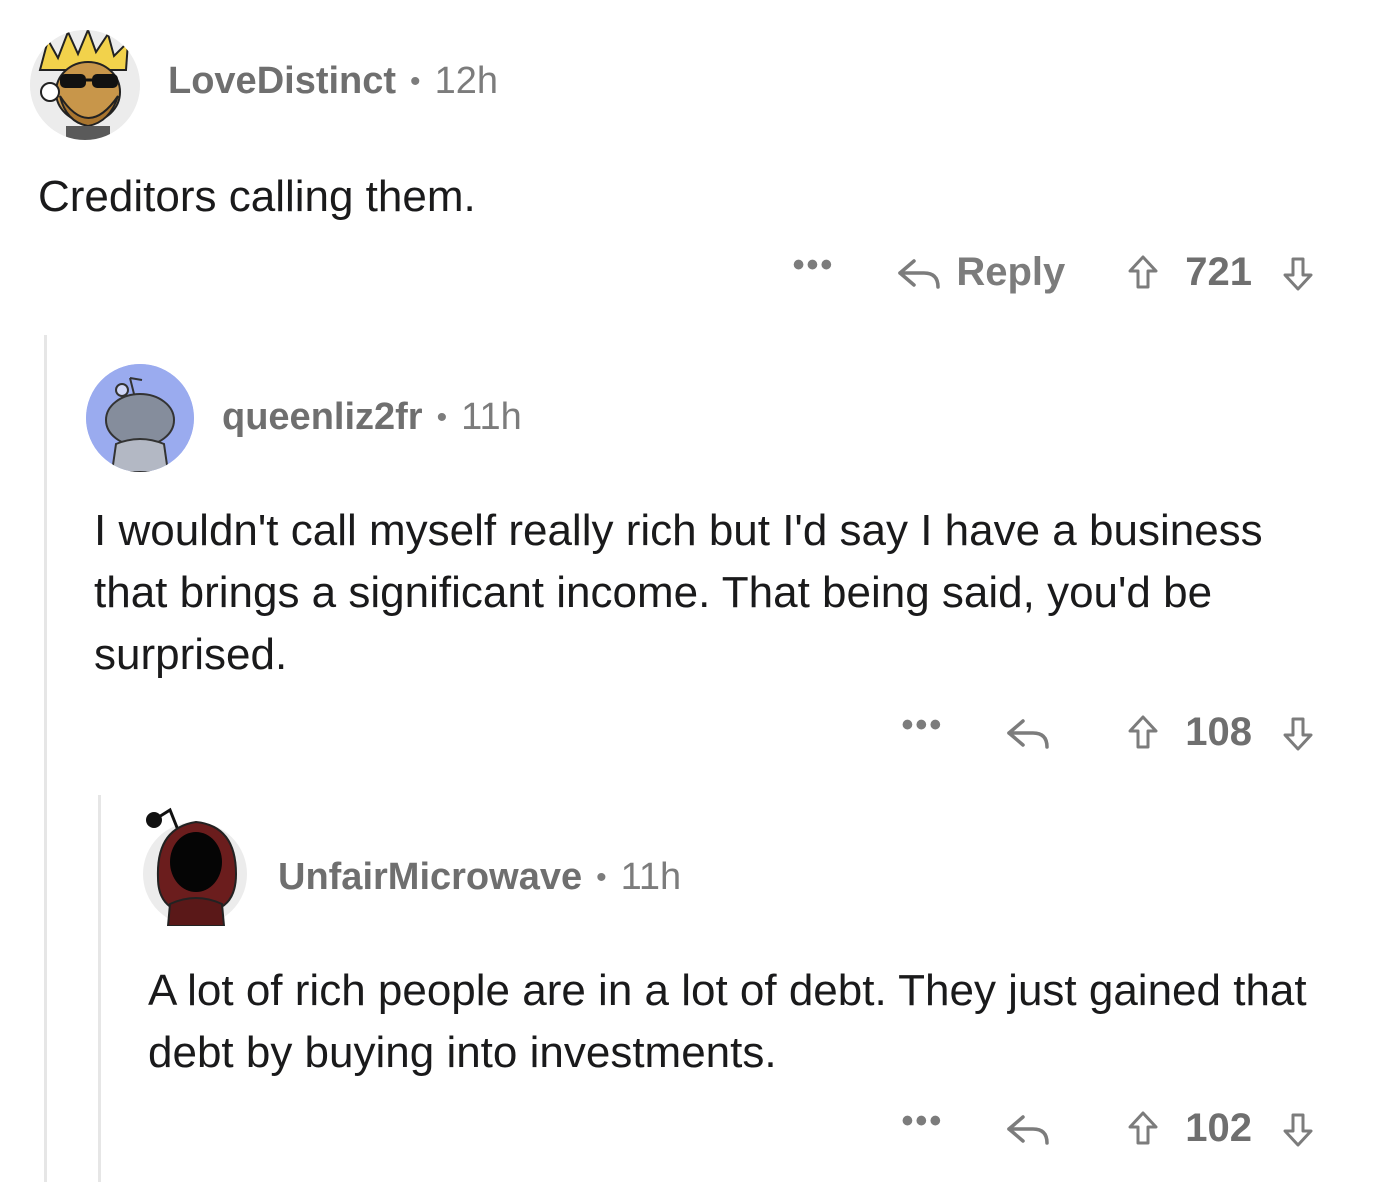 The height and width of the screenshot is (1182, 1398). What do you see at coordinates (1011, 272) in the screenshot?
I see `reply-label: Reply` at bounding box center [1011, 272].